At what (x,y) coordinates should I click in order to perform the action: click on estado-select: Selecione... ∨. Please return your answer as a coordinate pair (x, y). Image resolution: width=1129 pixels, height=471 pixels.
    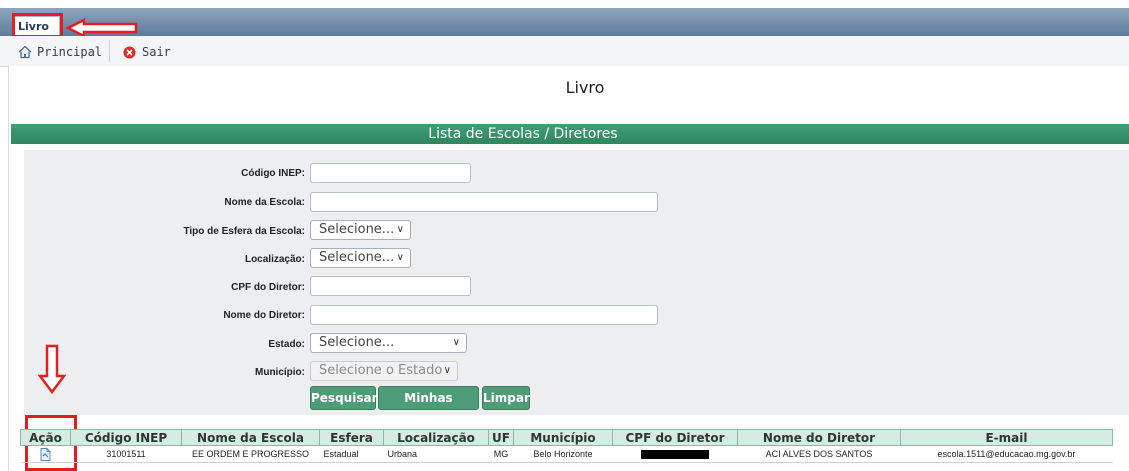
    Looking at the image, I should click on (388, 343).